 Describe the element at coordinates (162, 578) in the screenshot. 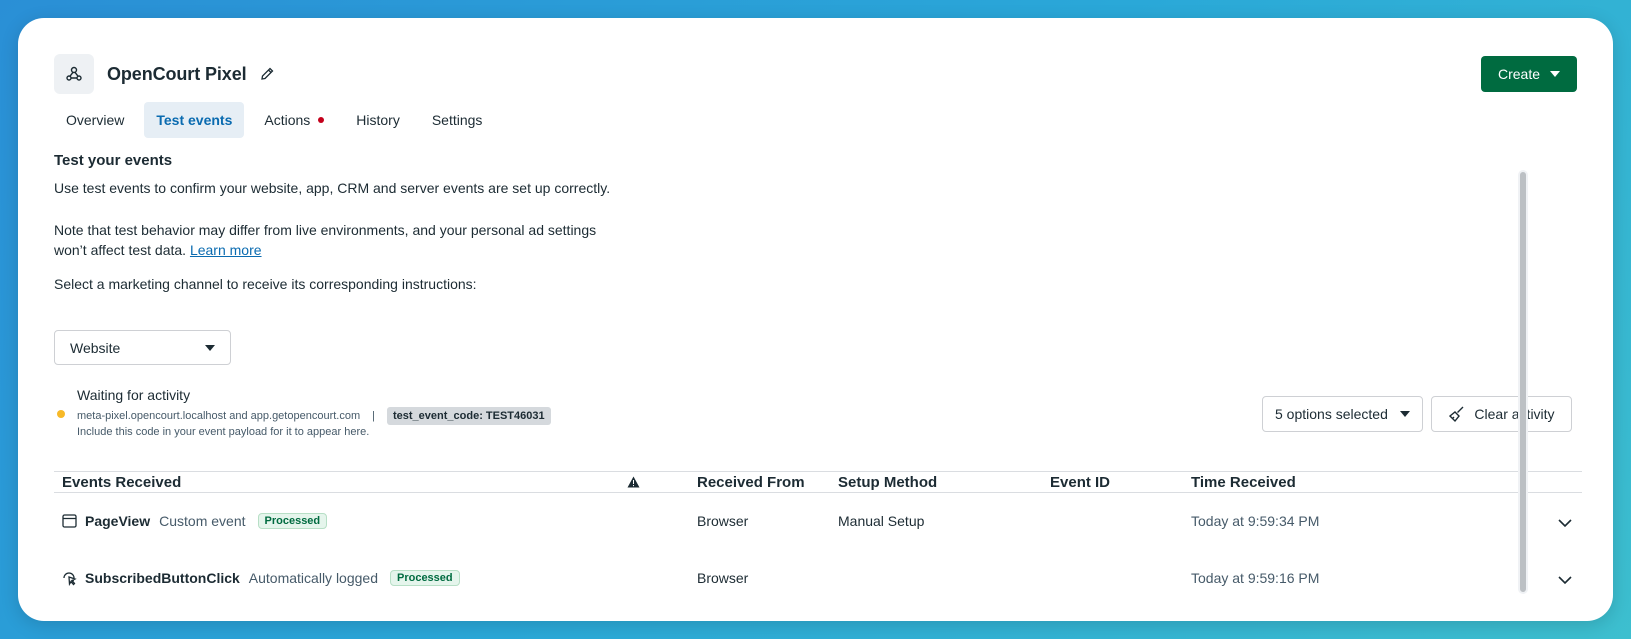

I see `event-name: SubscribedButtonClick` at that location.